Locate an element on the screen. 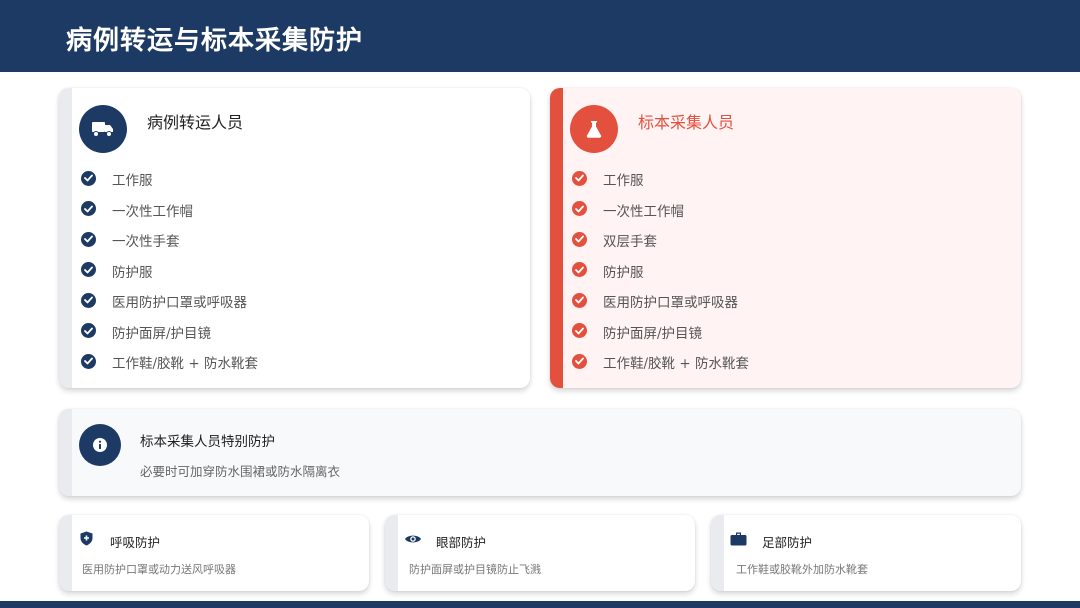 The width and height of the screenshot is (1080, 608). shield-icon is located at coordinates (86, 538).